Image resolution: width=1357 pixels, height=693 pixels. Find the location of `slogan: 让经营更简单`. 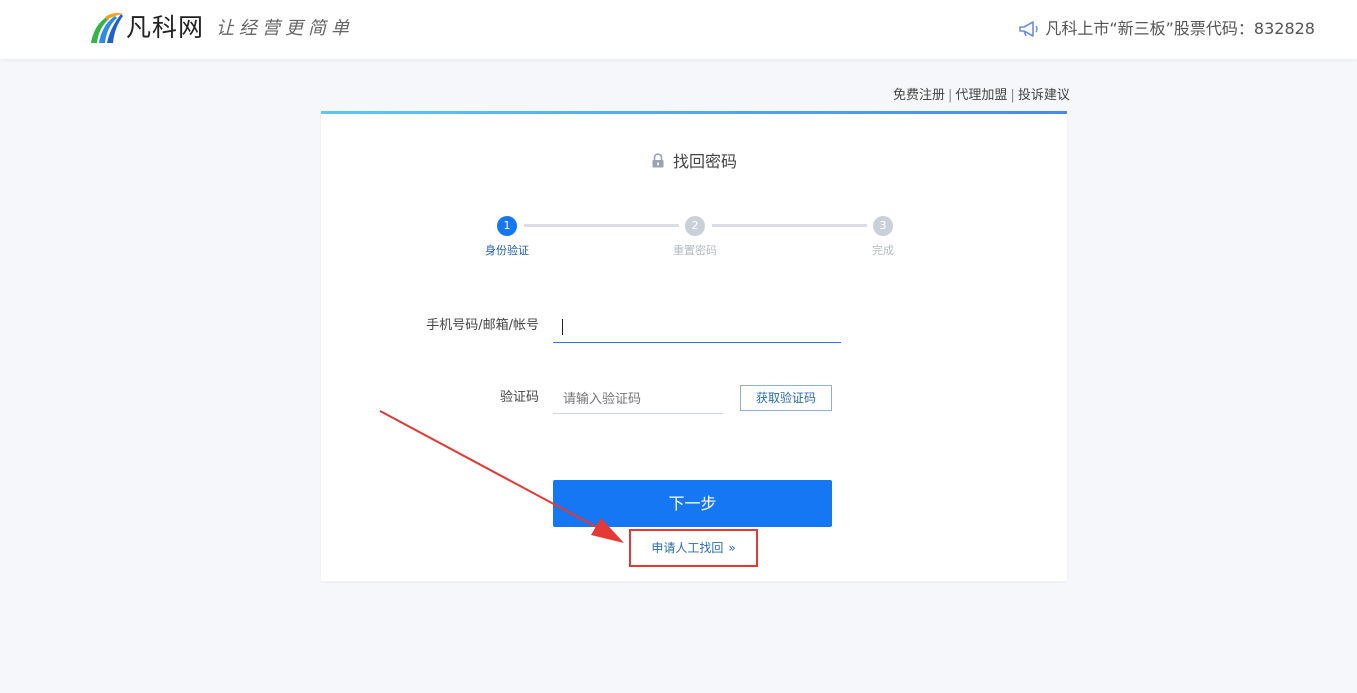

slogan: 让经营更简单 is located at coordinates (285, 28).